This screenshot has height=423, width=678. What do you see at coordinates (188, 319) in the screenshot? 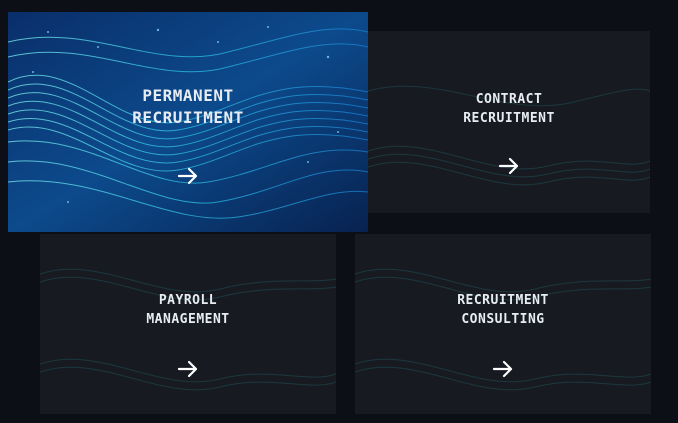
I see `card-title-line: MANAGEMENT` at bounding box center [188, 319].